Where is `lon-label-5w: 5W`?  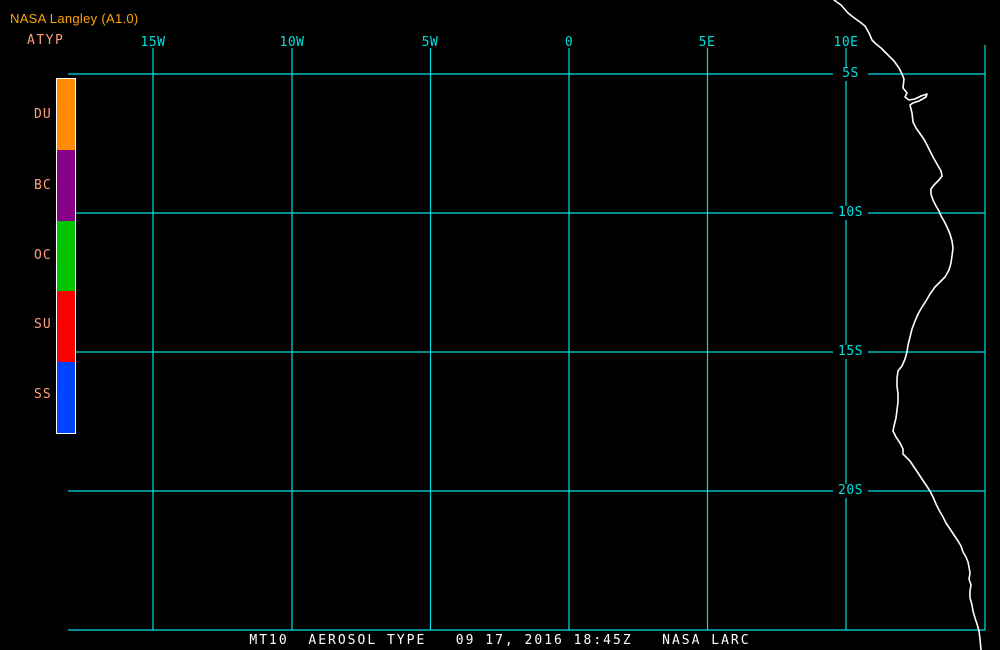
lon-label-5w: 5W is located at coordinates (430, 42).